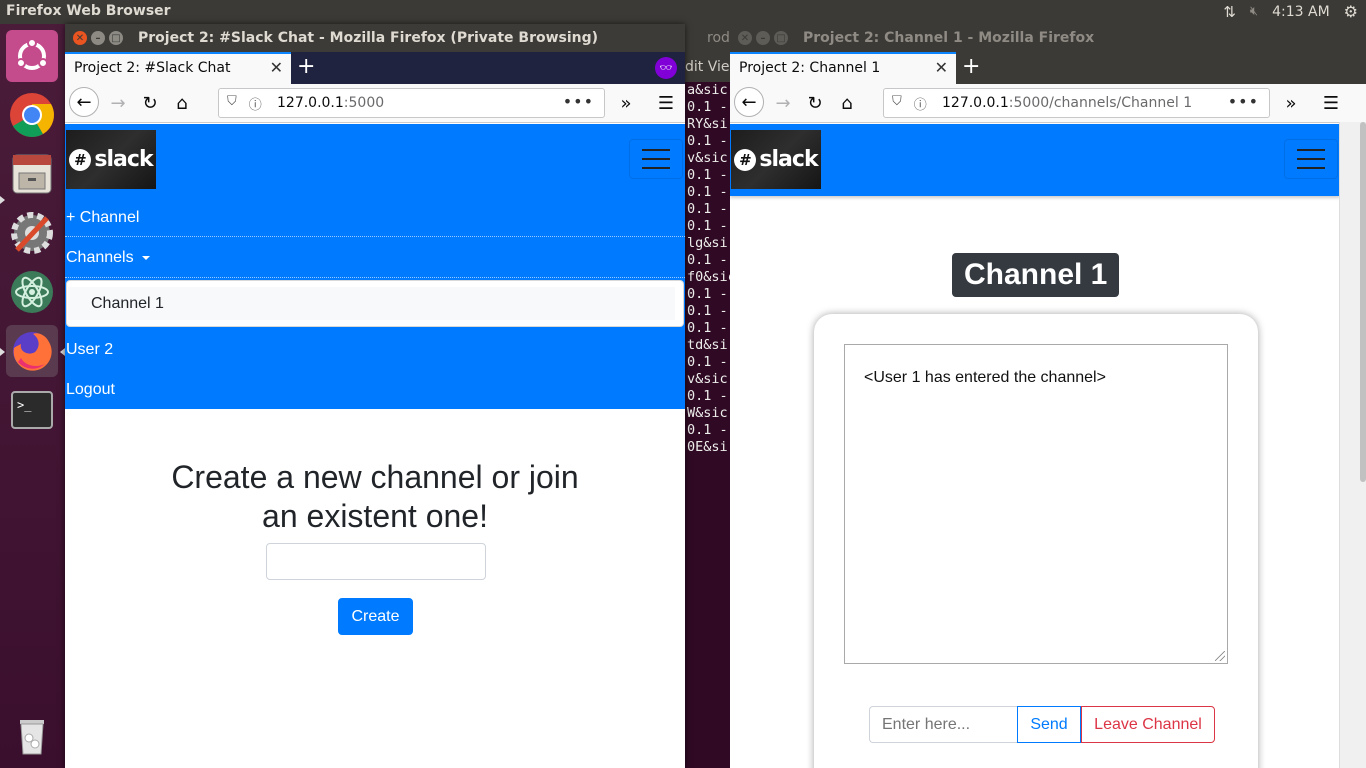 Image resolution: width=1366 pixels, height=768 pixels. Describe the element at coordinates (32, 735) in the screenshot. I see `trash-icon` at that location.